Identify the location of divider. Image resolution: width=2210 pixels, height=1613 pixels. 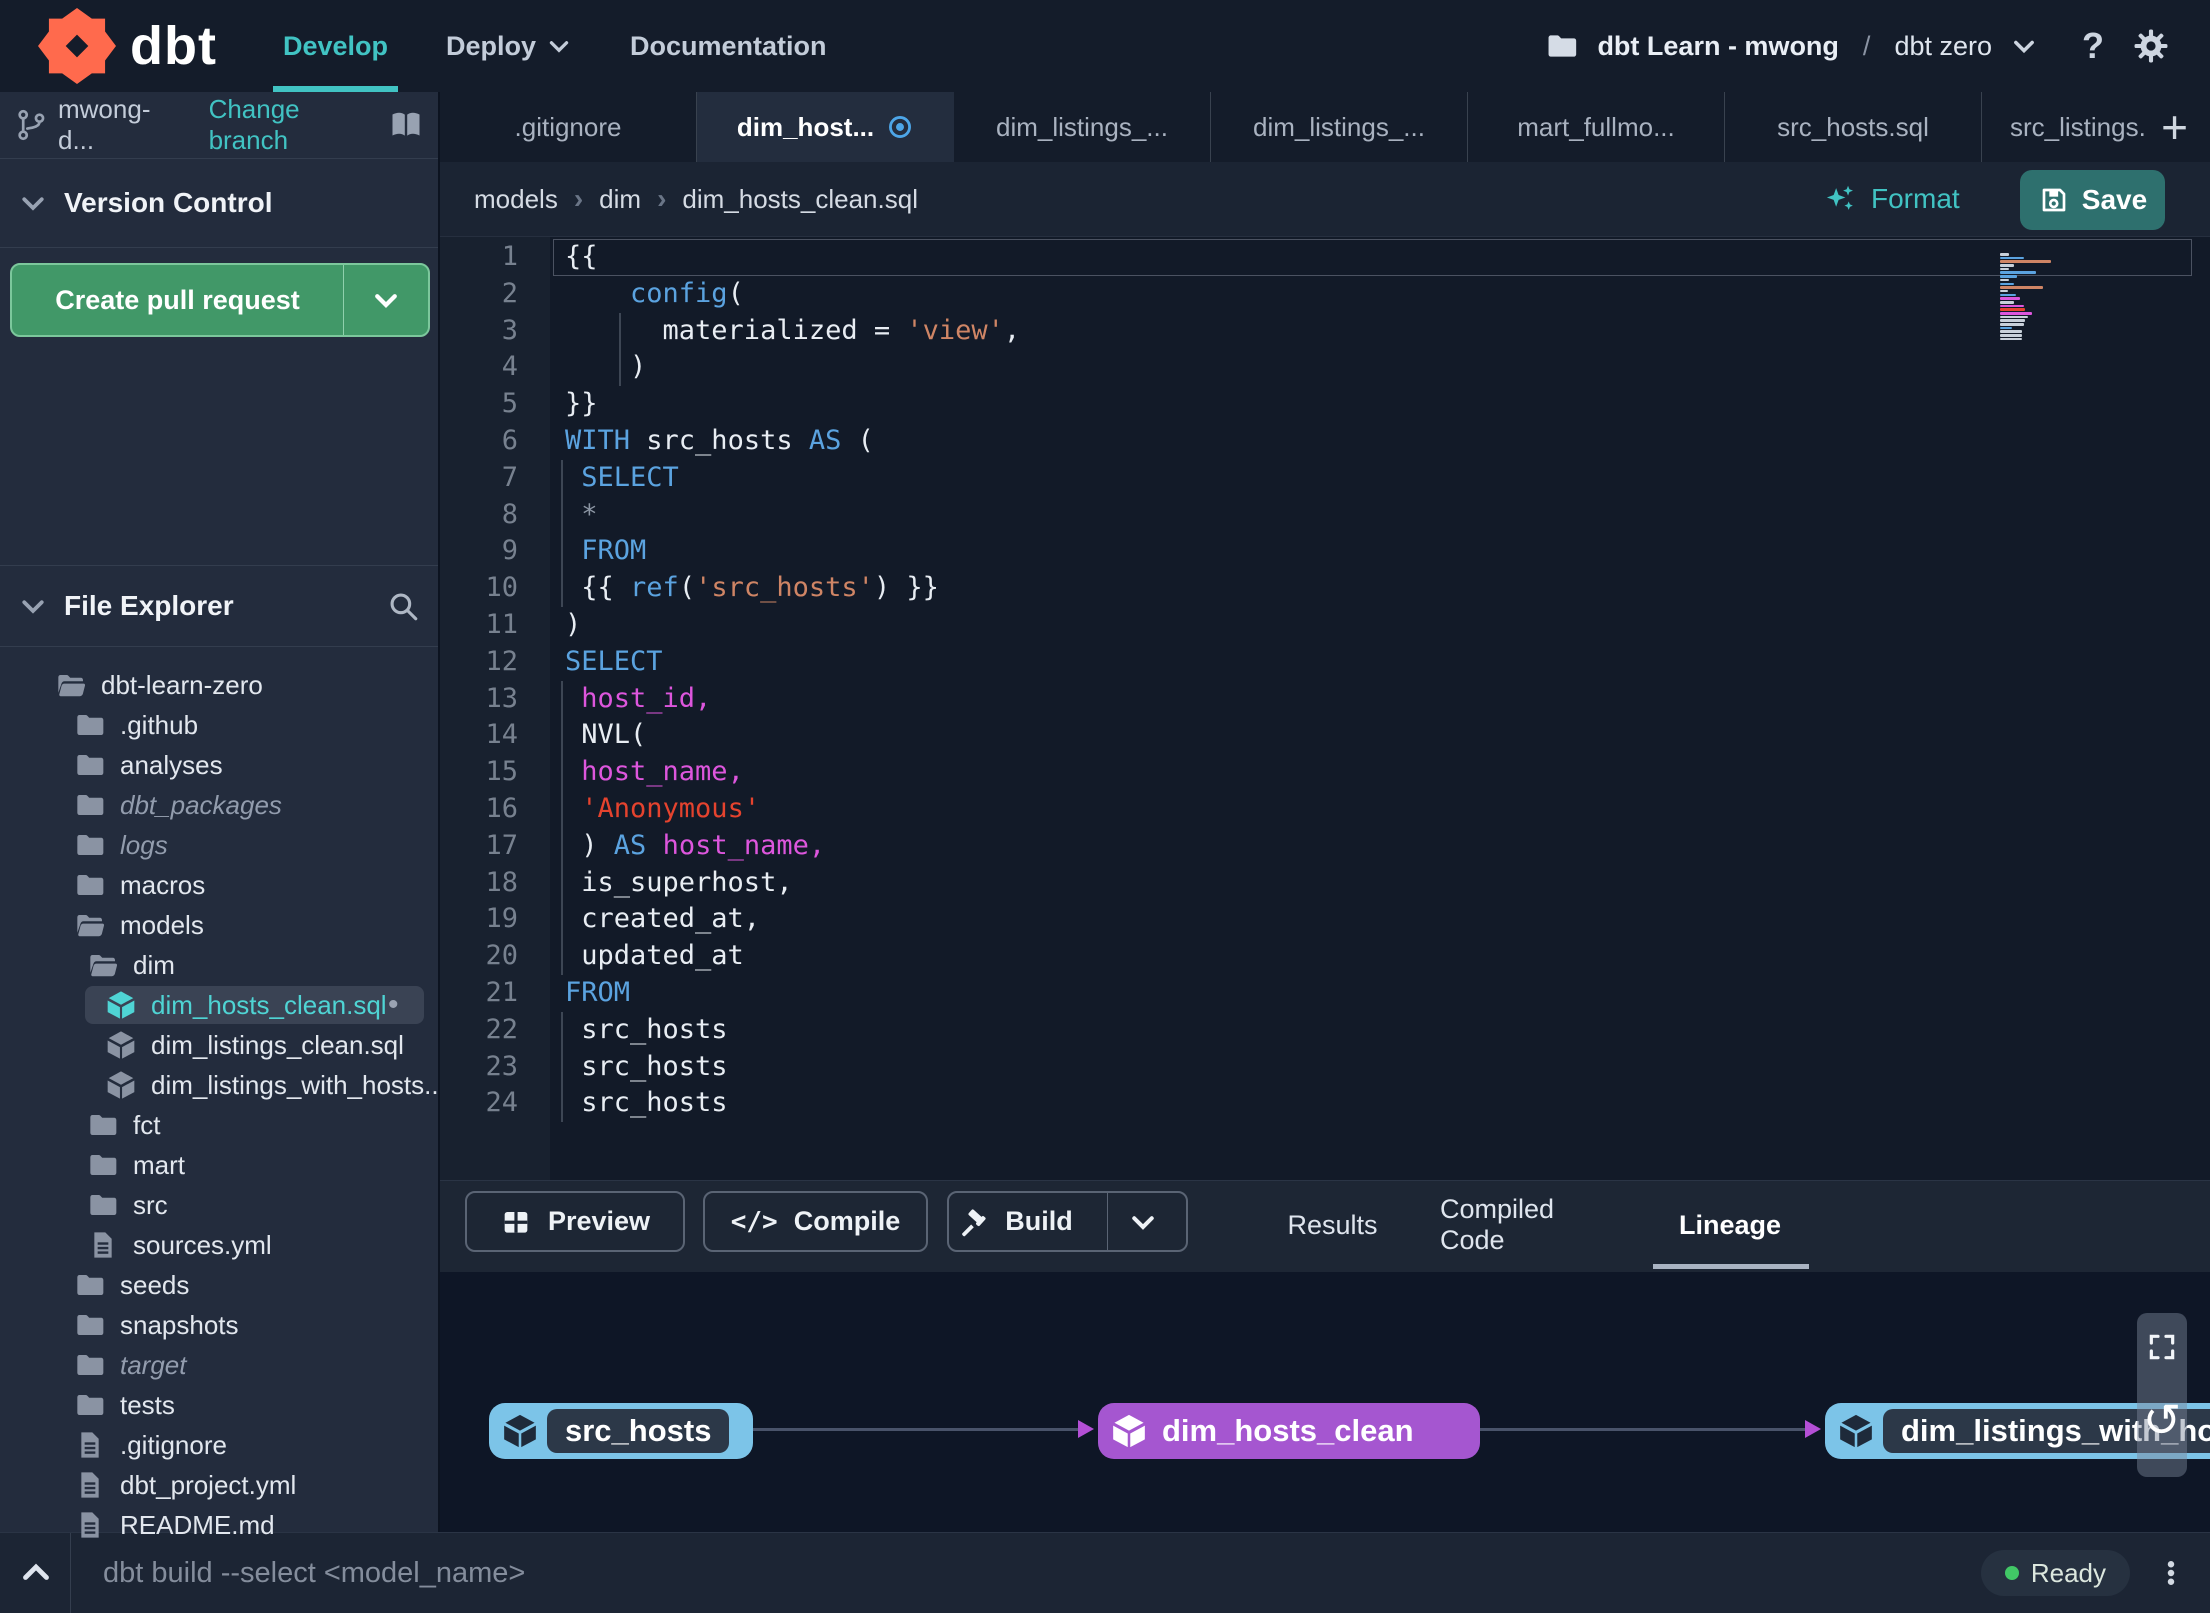
(70, 1573).